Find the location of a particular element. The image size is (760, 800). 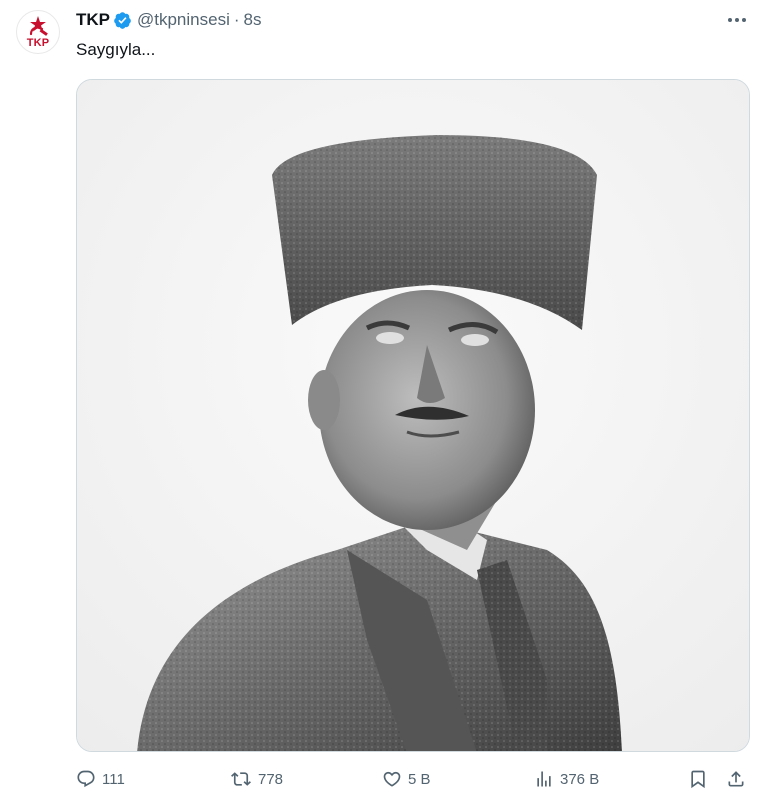

share-button is located at coordinates (736, 779).